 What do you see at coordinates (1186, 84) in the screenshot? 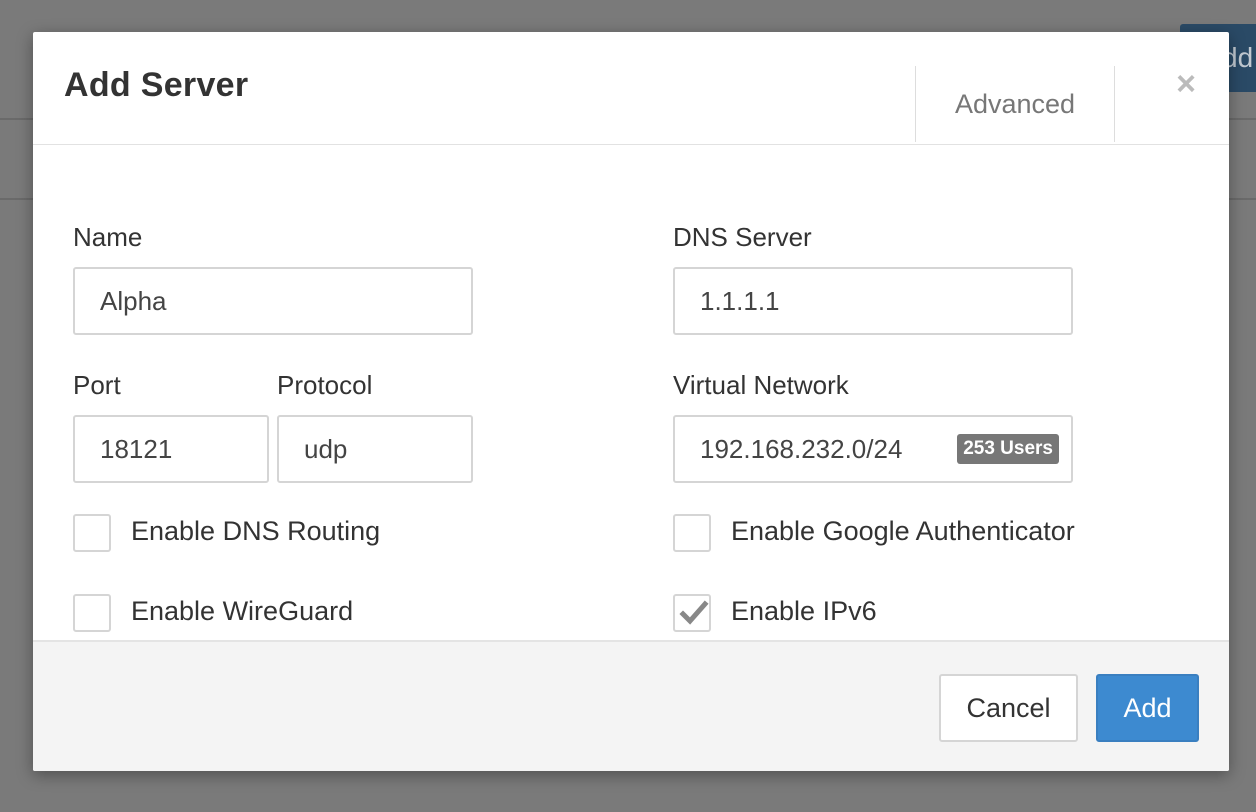
I see `close-icon: ×` at bounding box center [1186, 84].